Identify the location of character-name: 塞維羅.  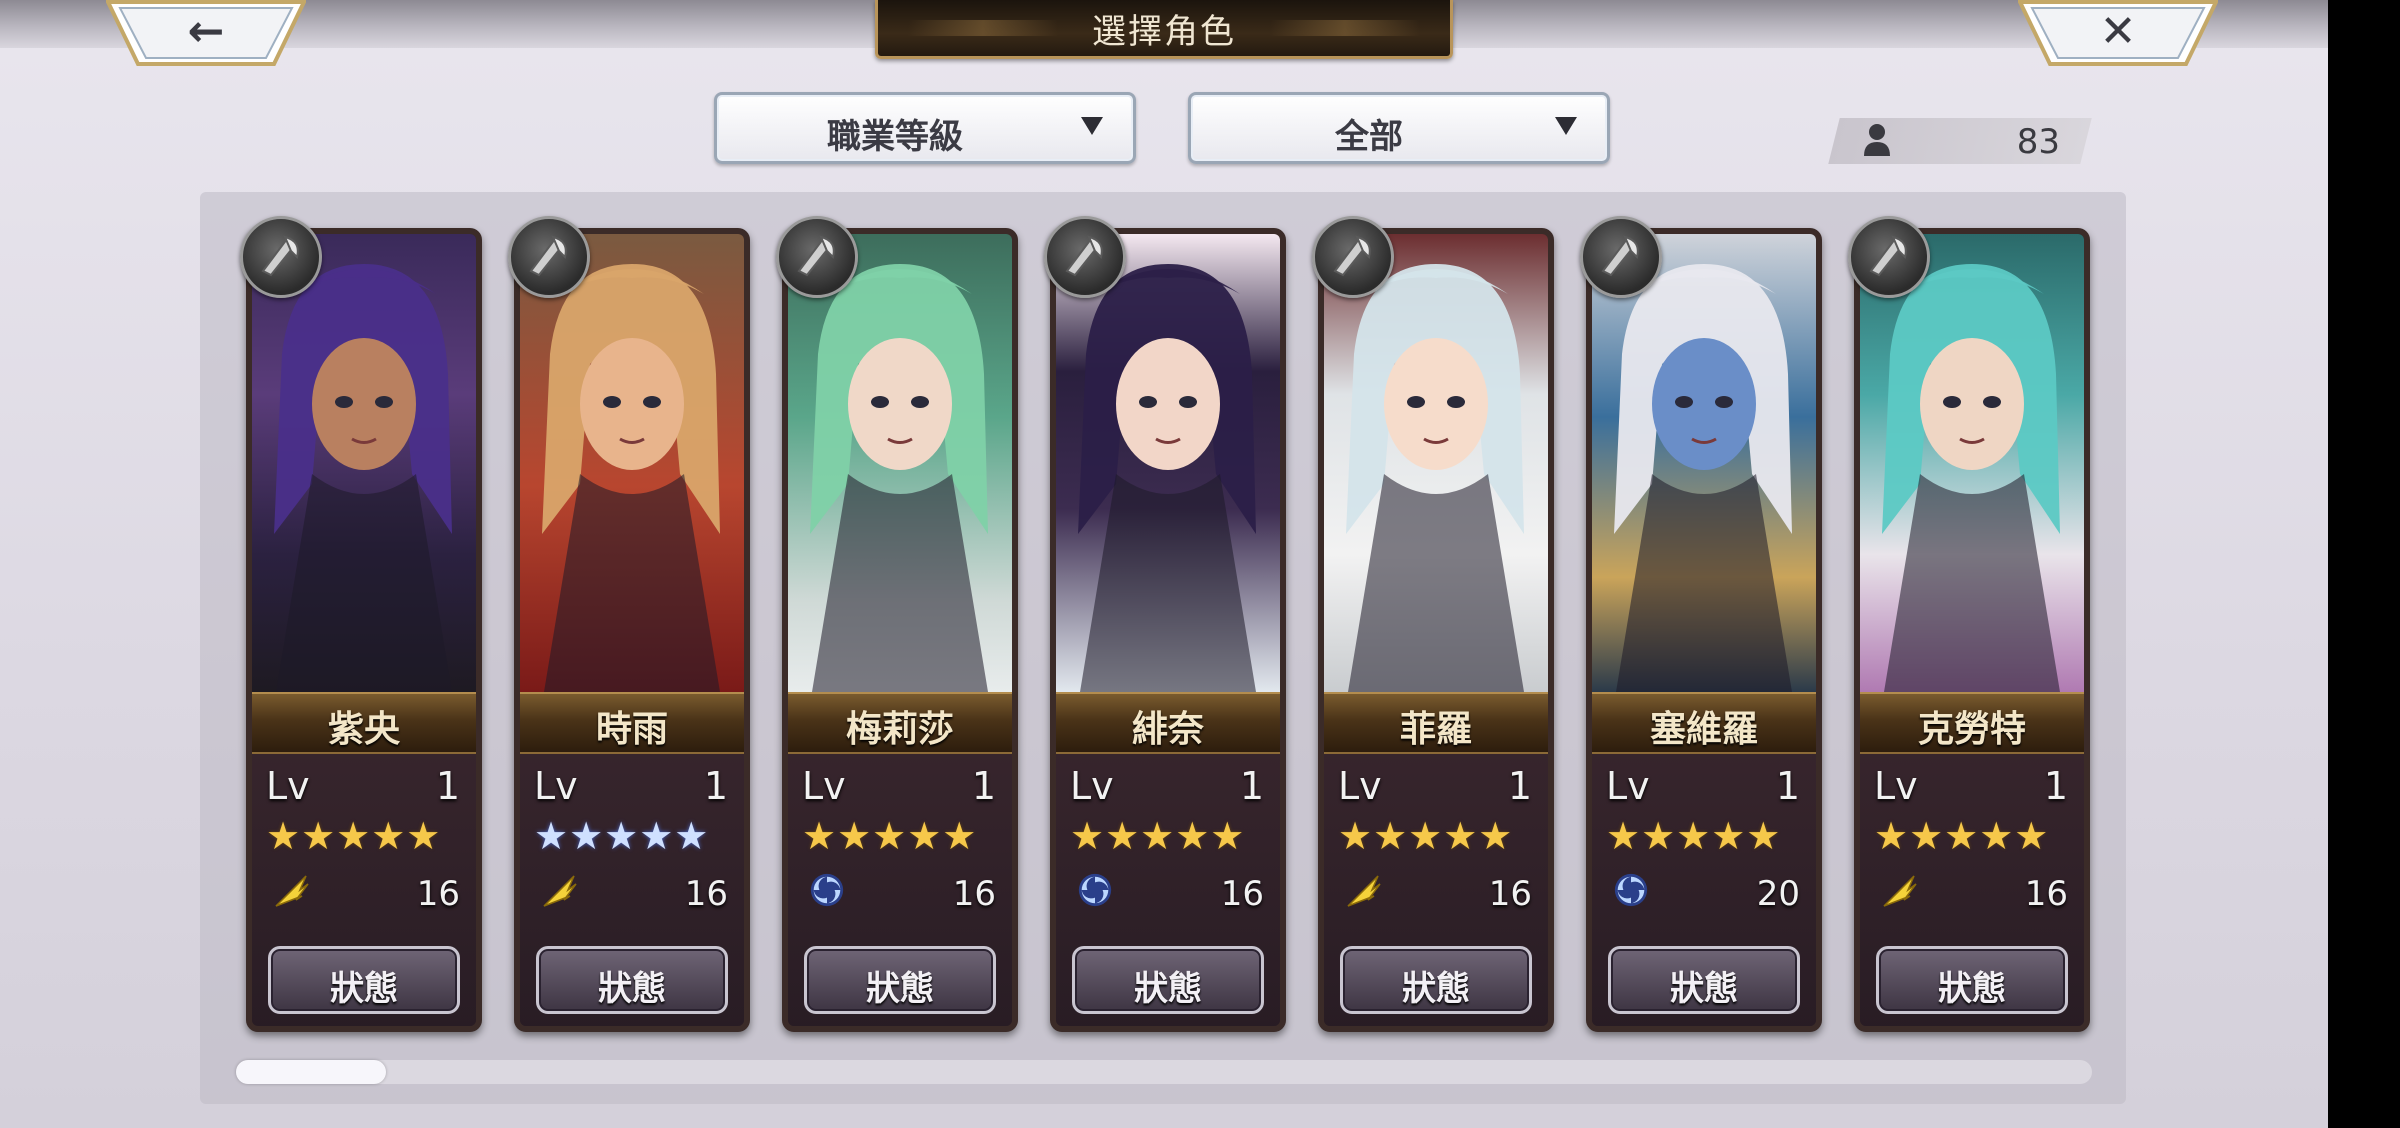
(1703, 729).